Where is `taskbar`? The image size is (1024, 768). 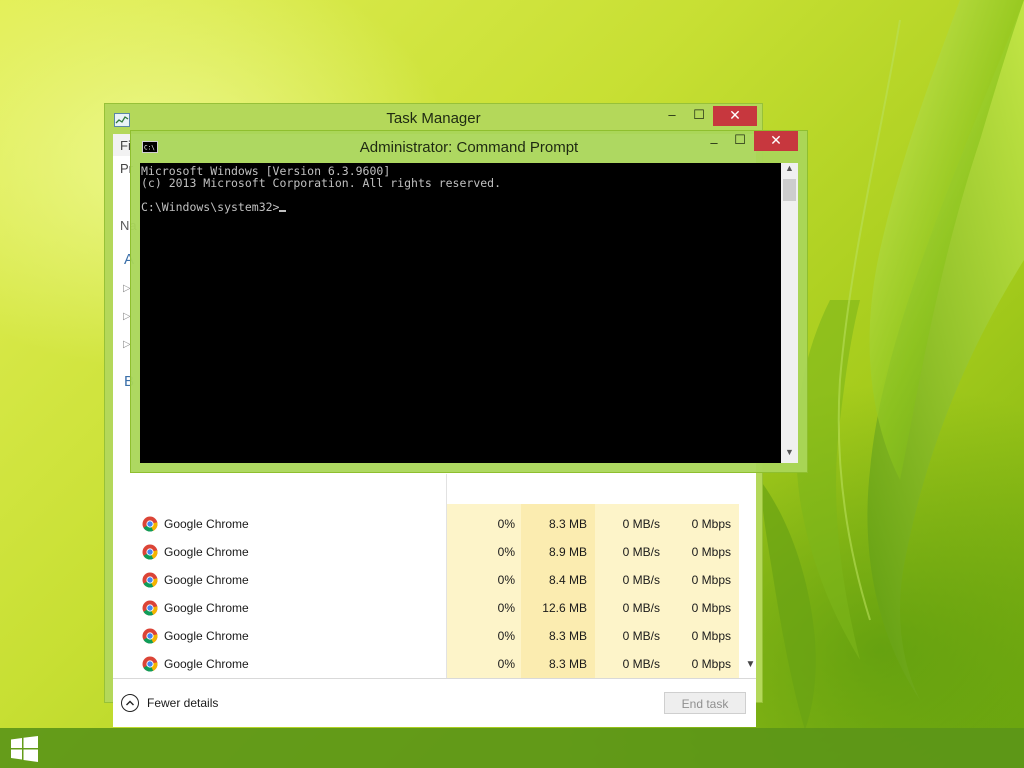
taskbar is located at coordinates (512, 748).